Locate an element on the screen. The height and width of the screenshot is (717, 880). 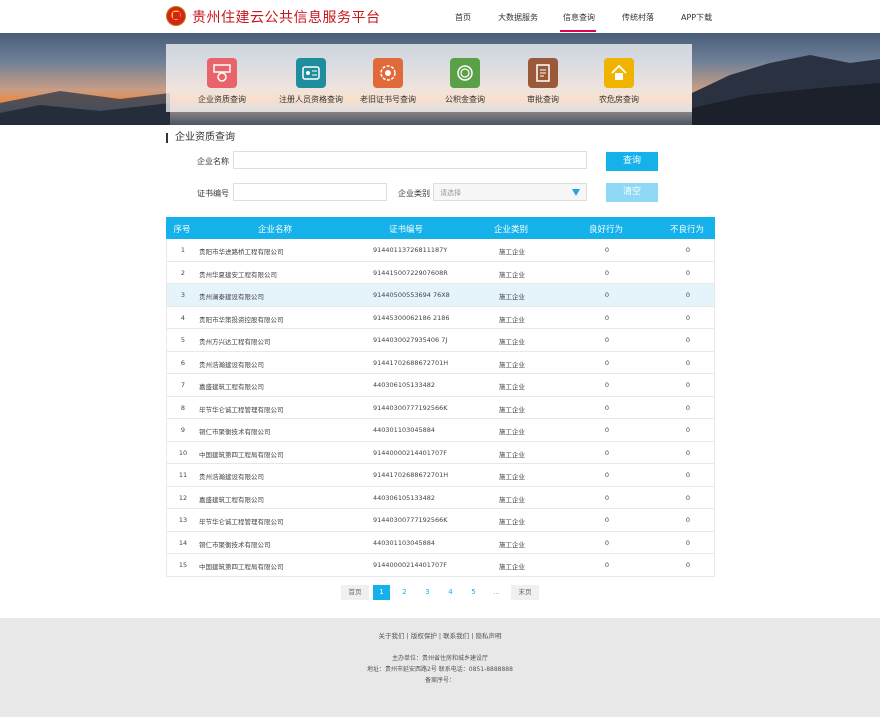
cell-company: 贵州方兴达工程有限公司 is located at coordinates (235, 342).